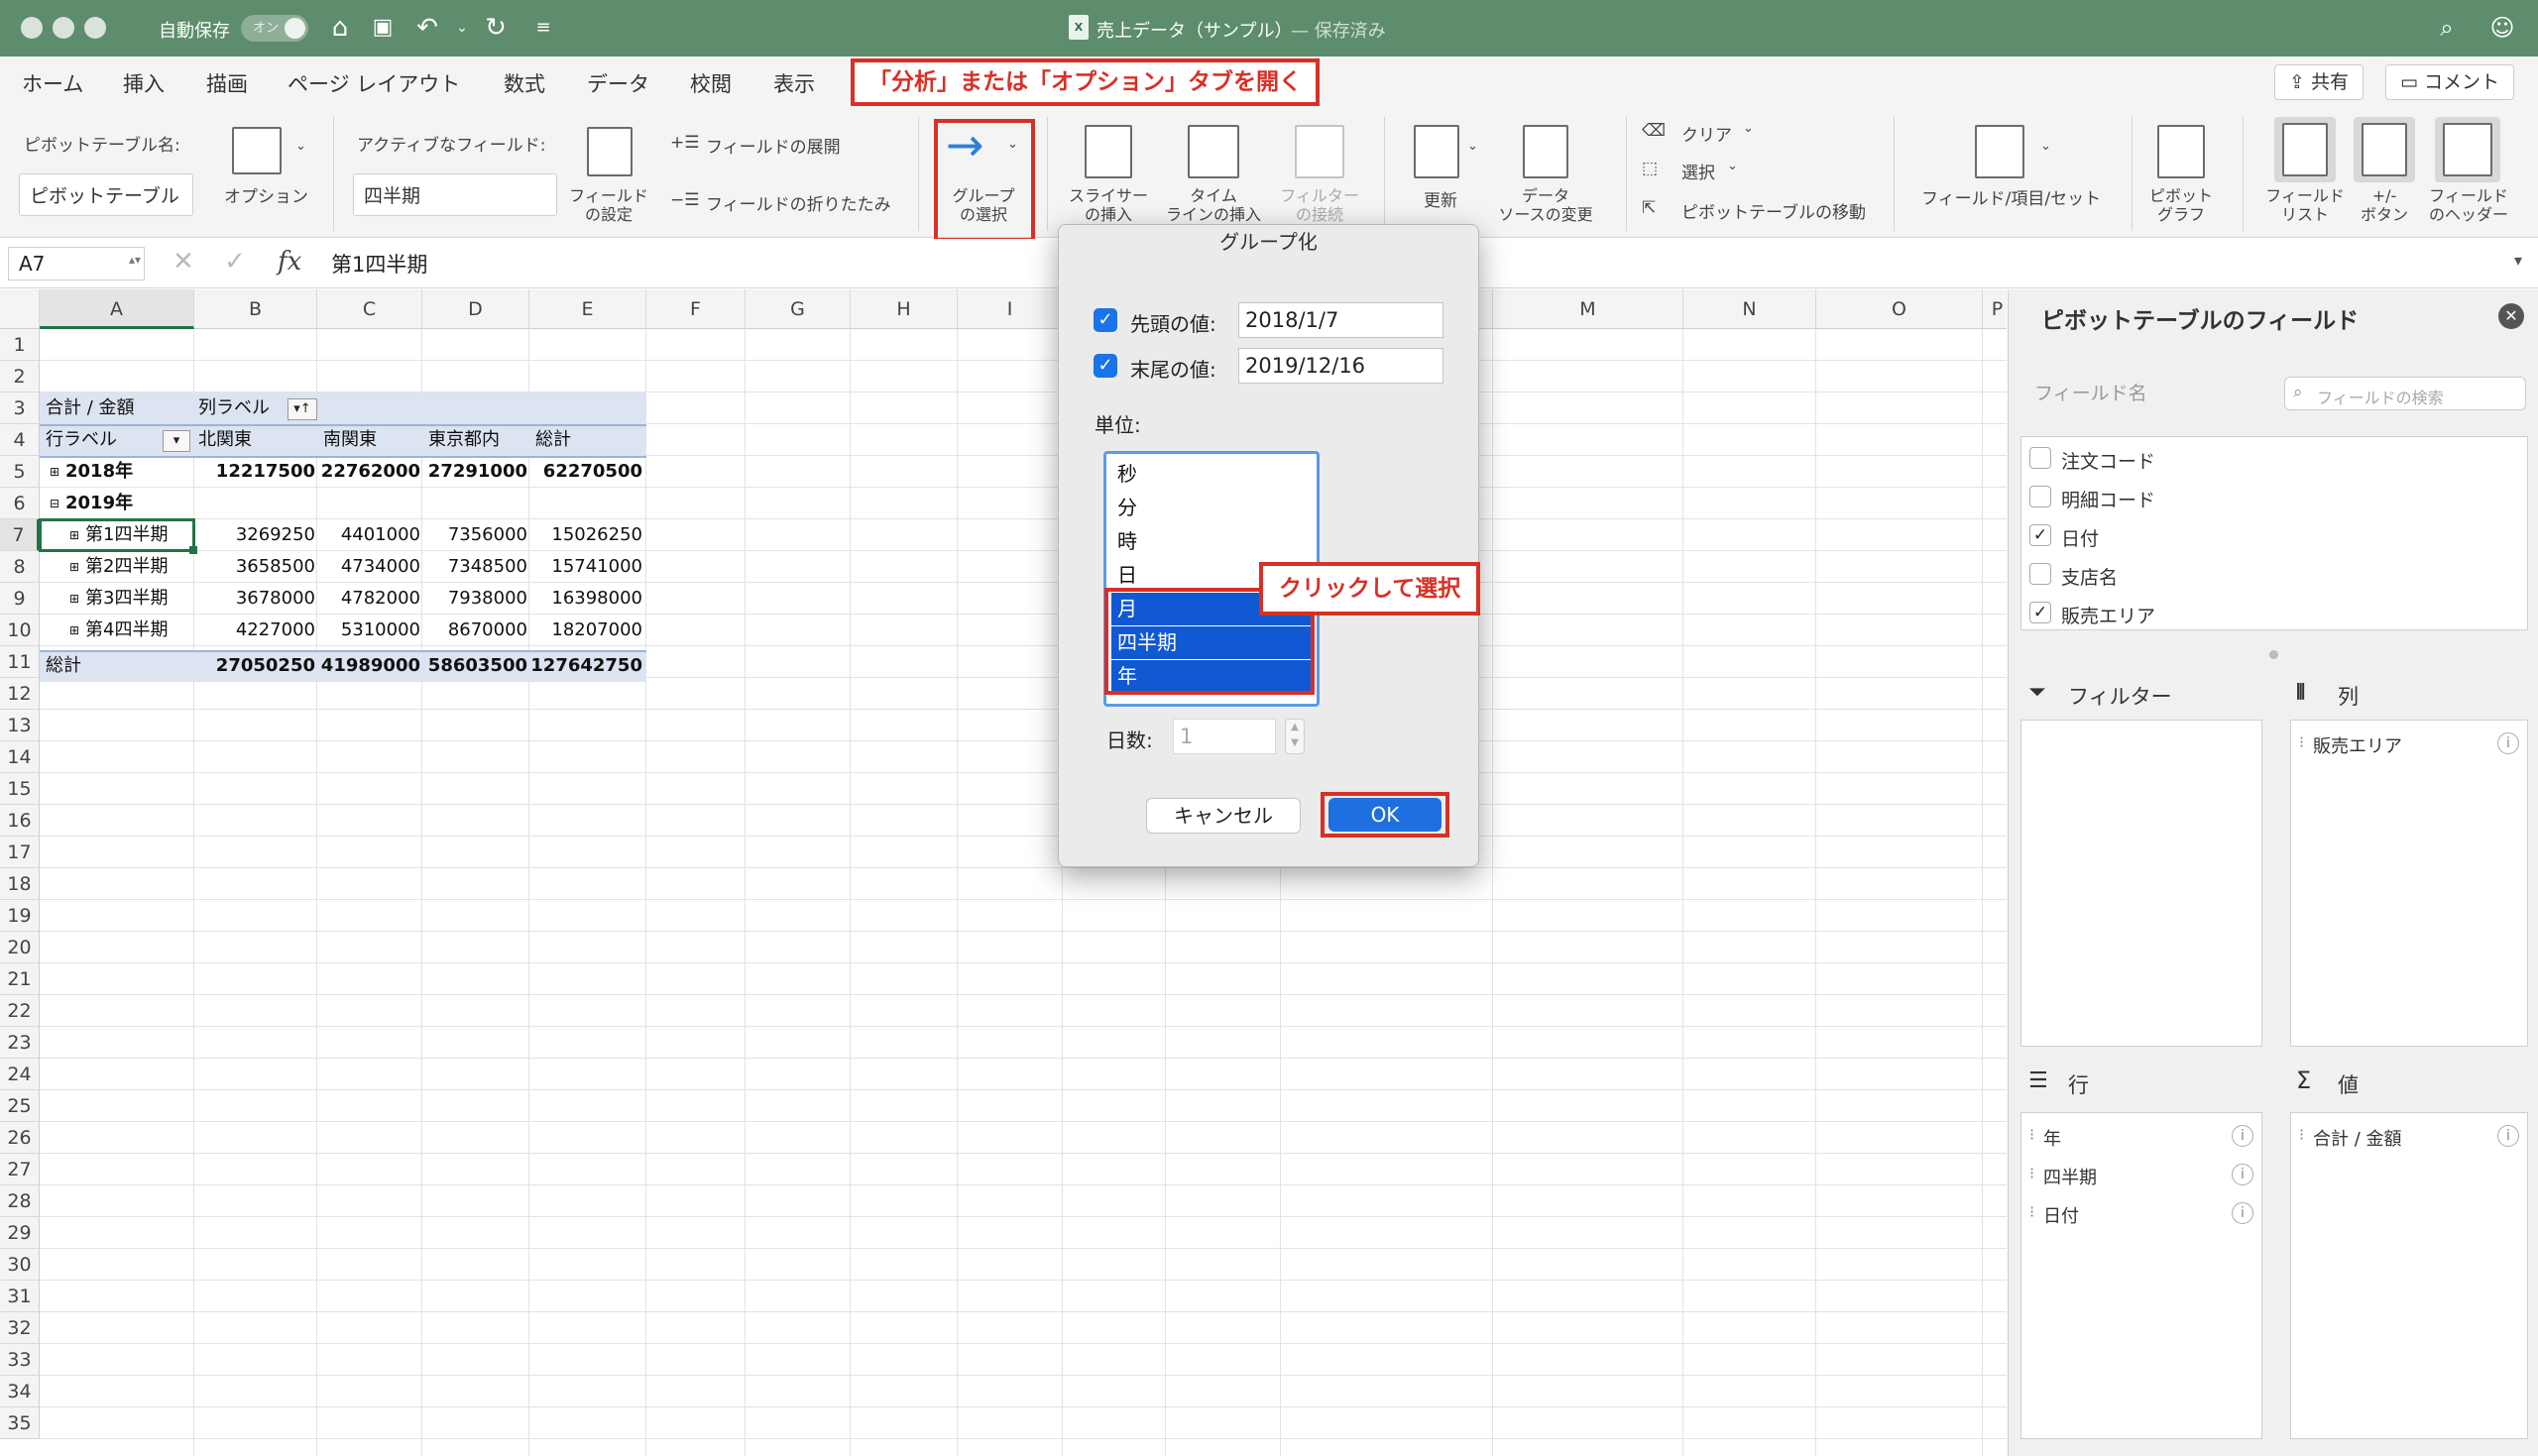 Image resolution: width=2538 pixels, height=1456 pixels. What do you see at coordinates (524, 83) in the screenshot?
I see `tab-formulas: 数式` at bounding box center [524, 83].